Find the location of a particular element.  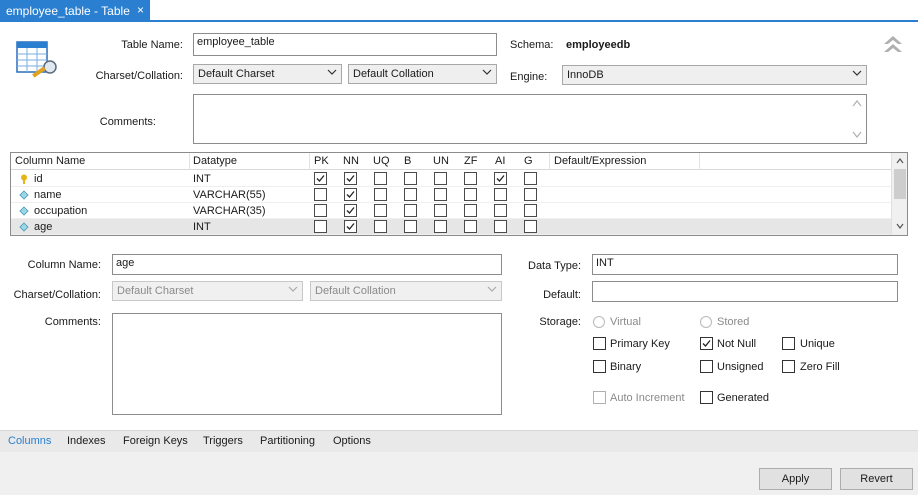

engine-select: InnoDB is located at coordinates (714, 75).